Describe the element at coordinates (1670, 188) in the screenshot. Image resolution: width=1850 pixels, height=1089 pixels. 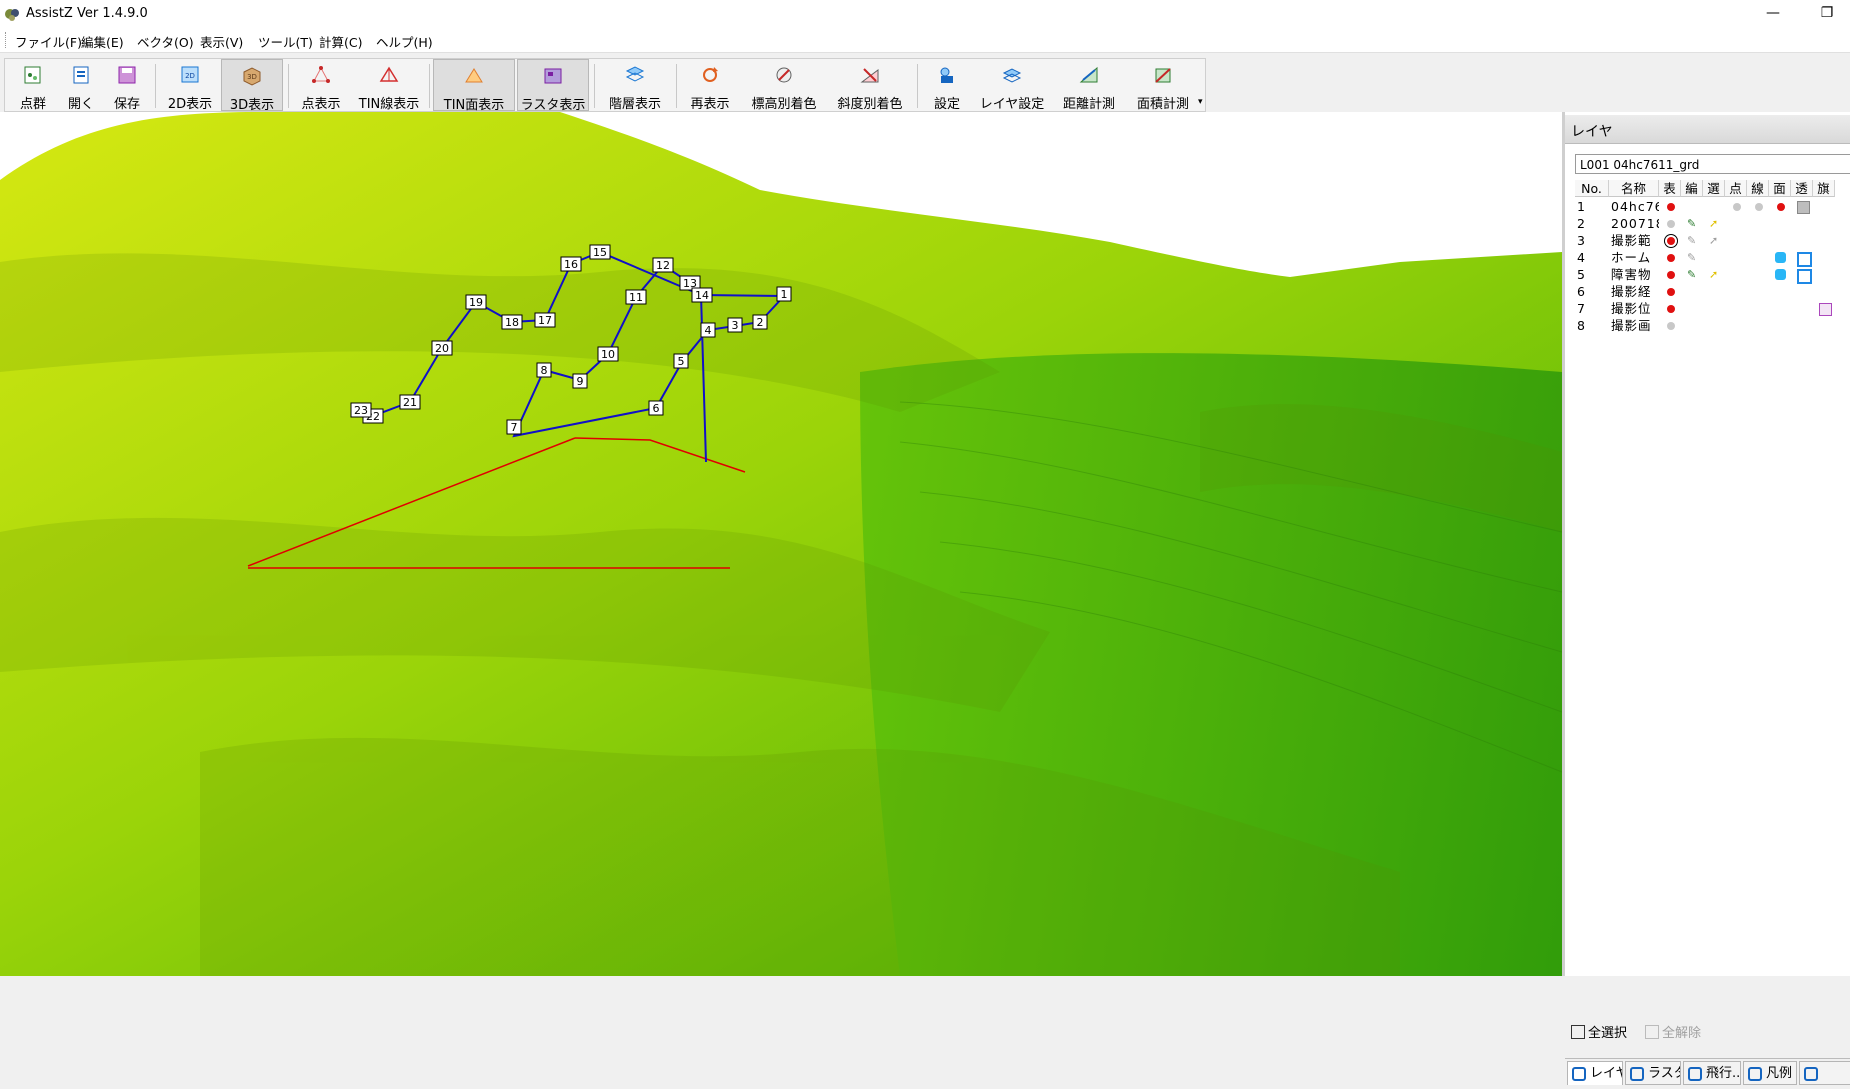
I see `col-visible: 表` at that location.